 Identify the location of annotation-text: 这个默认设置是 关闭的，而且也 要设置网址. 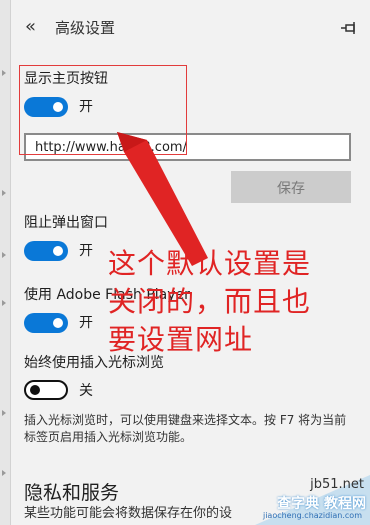
(233, 302).